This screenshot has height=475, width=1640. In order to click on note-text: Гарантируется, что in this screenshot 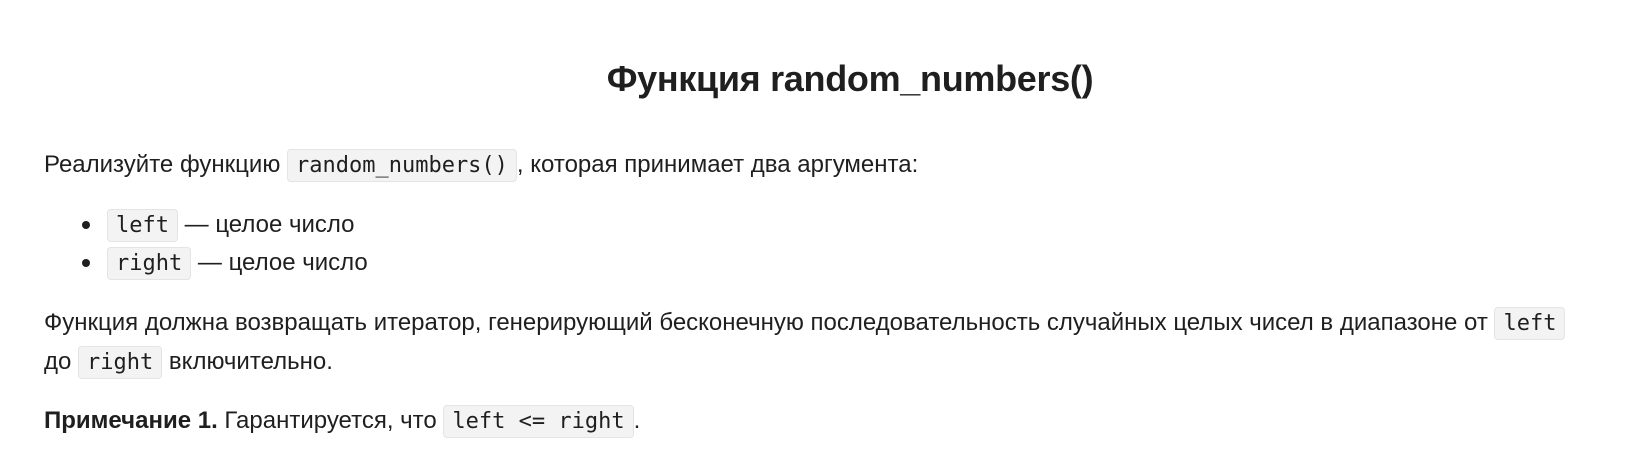, I will do `click(330, 420)`.